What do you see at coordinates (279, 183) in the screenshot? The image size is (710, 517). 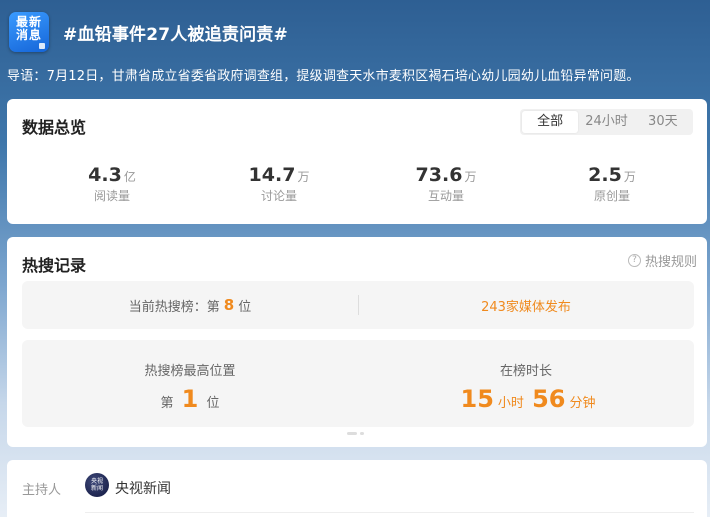 I see `stat-discussions: 14.7 万 讨论量` at bounding box center [279, 183].